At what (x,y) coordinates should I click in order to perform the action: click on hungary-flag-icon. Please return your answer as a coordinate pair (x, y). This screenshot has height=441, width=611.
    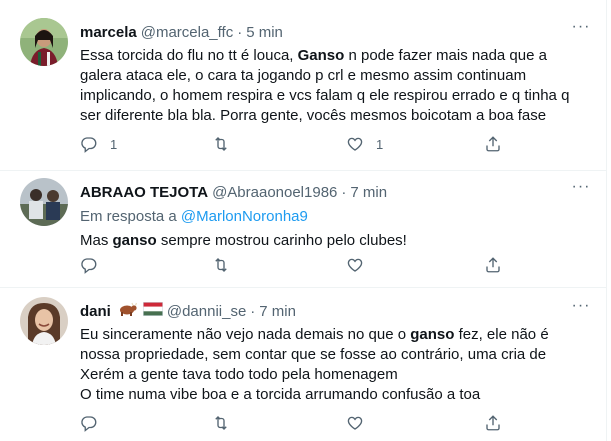
    Looking at the image, I should click on (152, 311).